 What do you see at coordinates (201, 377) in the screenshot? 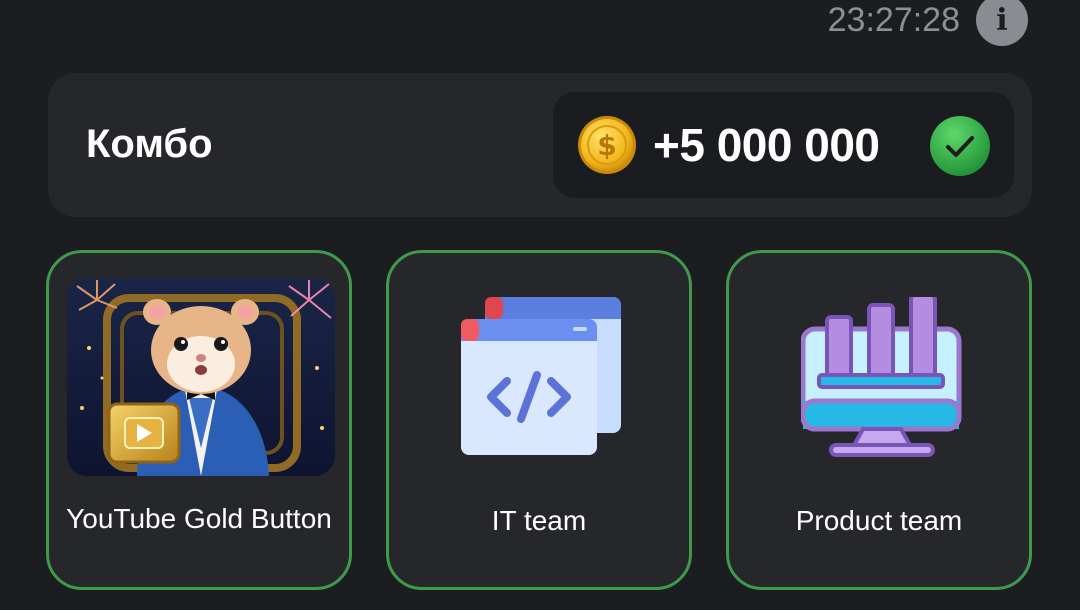
I see `hamster-youtube-gold-button-image` at bounding box center [201, 377].